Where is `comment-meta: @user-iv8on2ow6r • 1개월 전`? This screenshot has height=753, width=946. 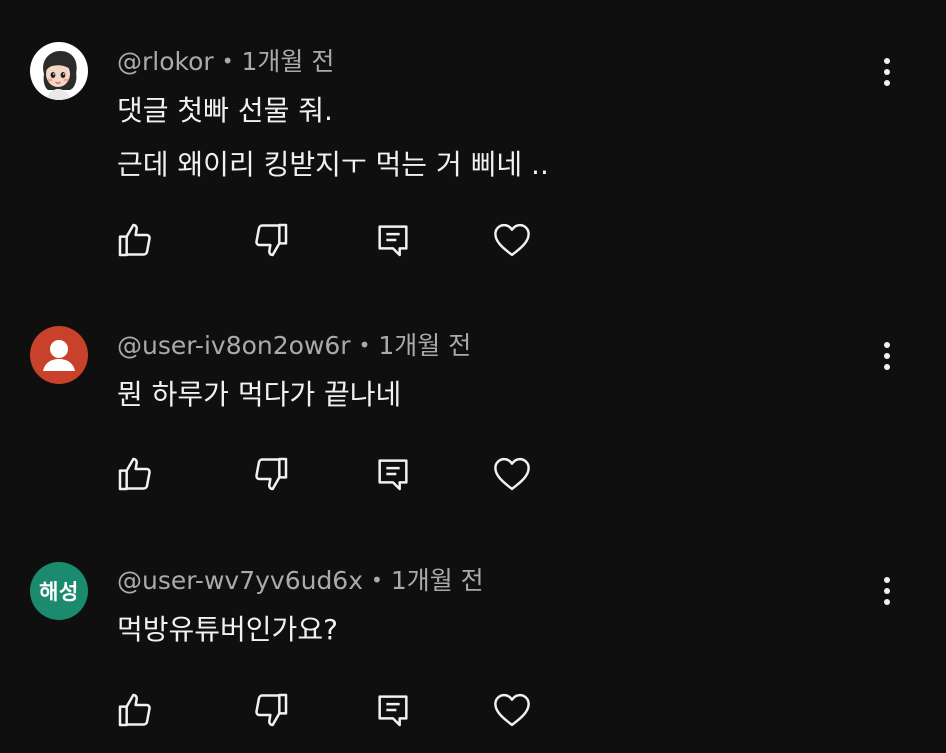 comment-meta: @user-iv8on2ow6r • 1개월 전 is located at coordinates (294, 345).